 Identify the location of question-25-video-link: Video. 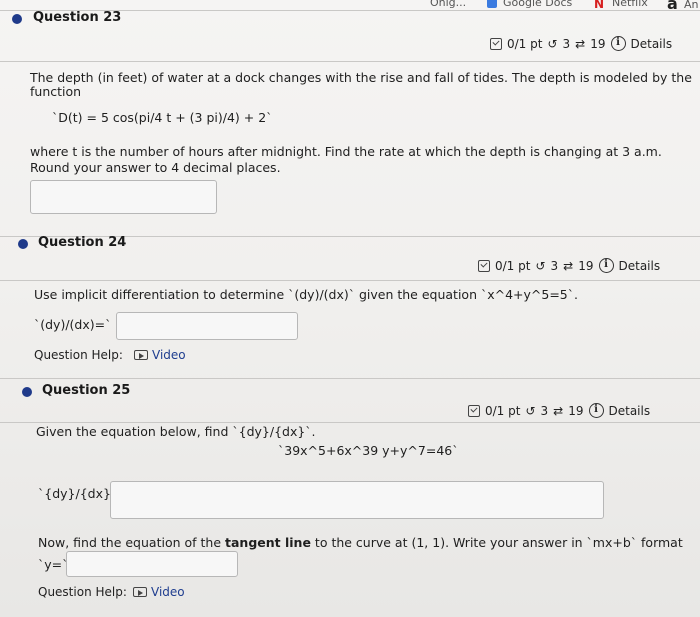
(159, 592).